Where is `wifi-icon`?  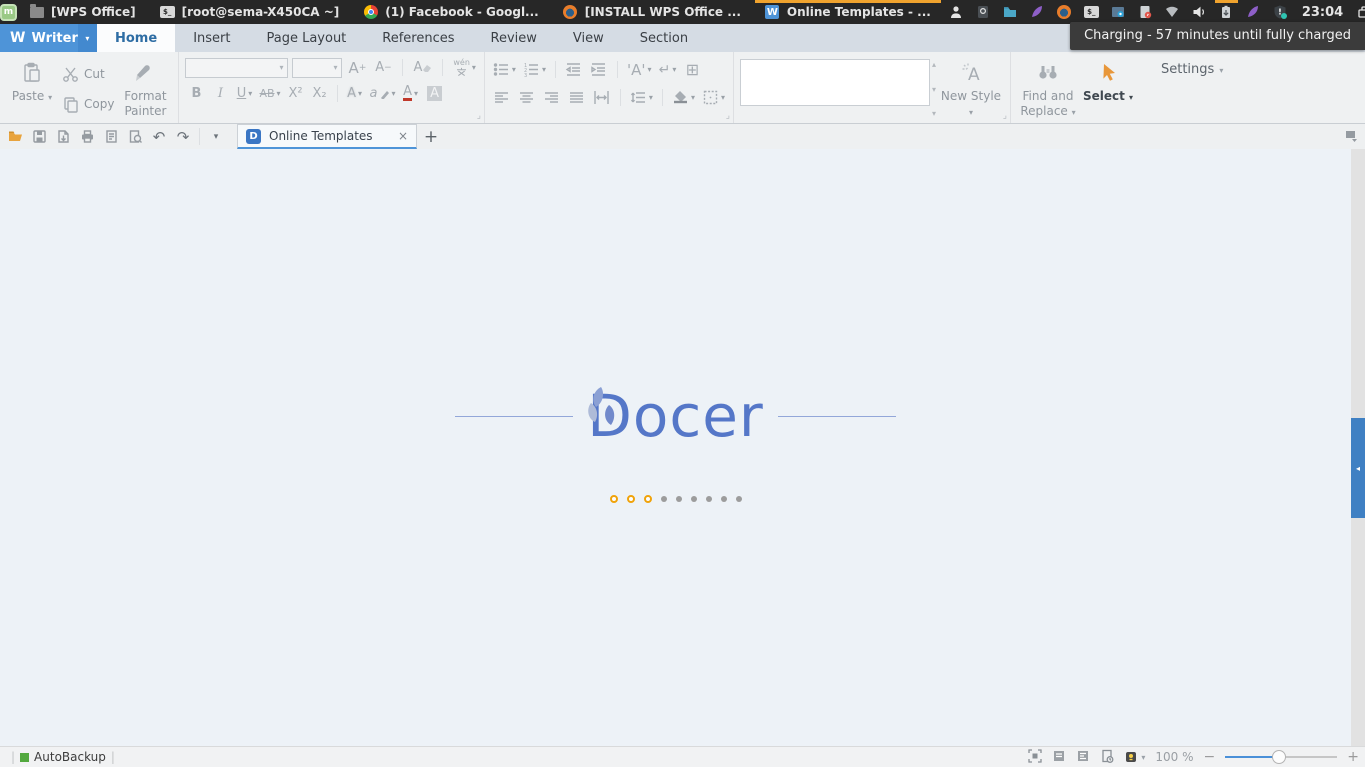
wifi-icon is located at coordinates (1172, 12).